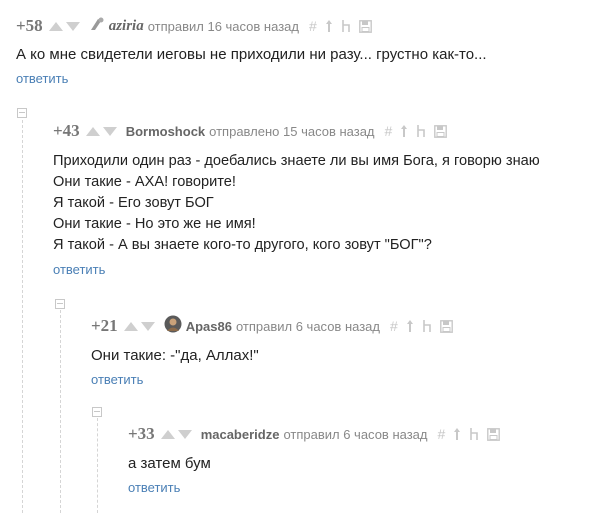 The image size is (600, 513). What do you see at coordinates (223, 26) in the screenshot?
I see `comment-timestamp: отправил 16 часов назад` at bounding box center [223, 26].